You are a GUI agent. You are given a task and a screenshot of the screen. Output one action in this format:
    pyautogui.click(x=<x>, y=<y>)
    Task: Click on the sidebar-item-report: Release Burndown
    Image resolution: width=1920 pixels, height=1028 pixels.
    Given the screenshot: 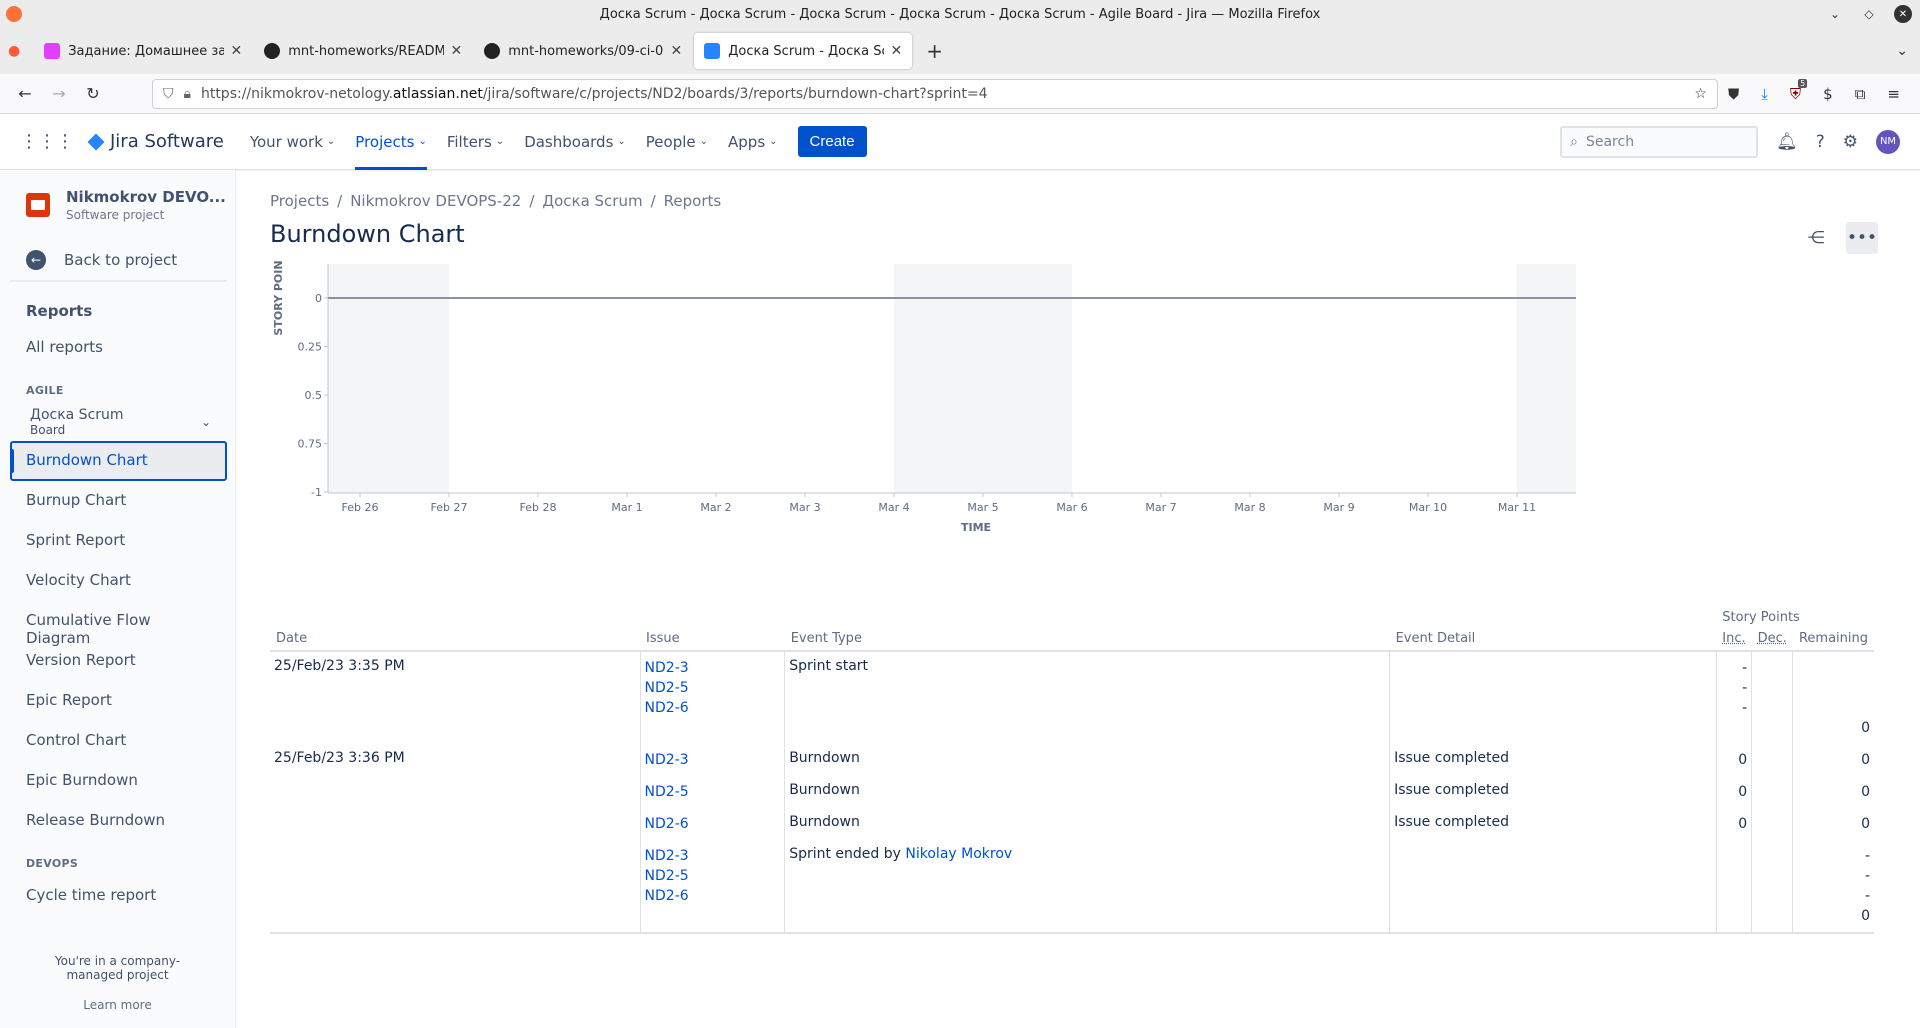 What is the action you would take?
    pyautogui.click(x=118, y=821)
    